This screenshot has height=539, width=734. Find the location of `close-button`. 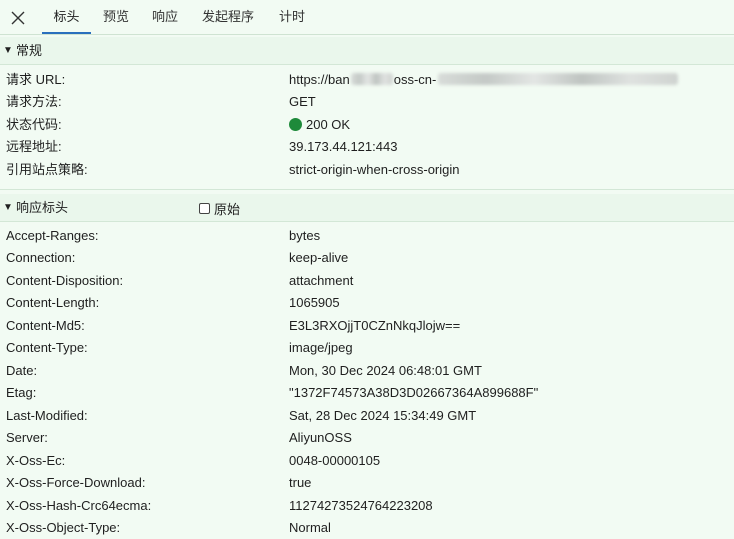

close-button is located at coordinates (18, 18).